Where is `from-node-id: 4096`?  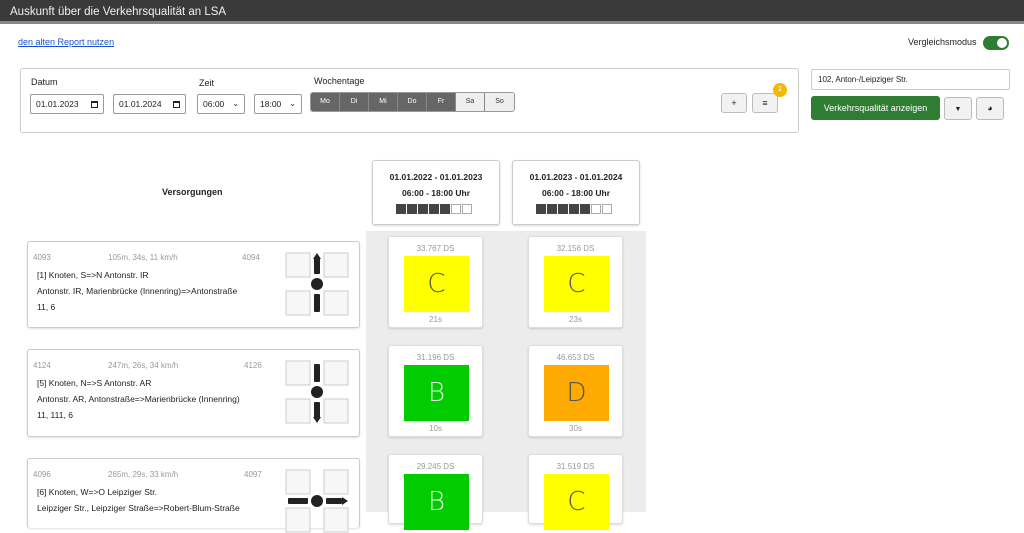 from-node-id: 4096 is located at coordinates (42, 474).